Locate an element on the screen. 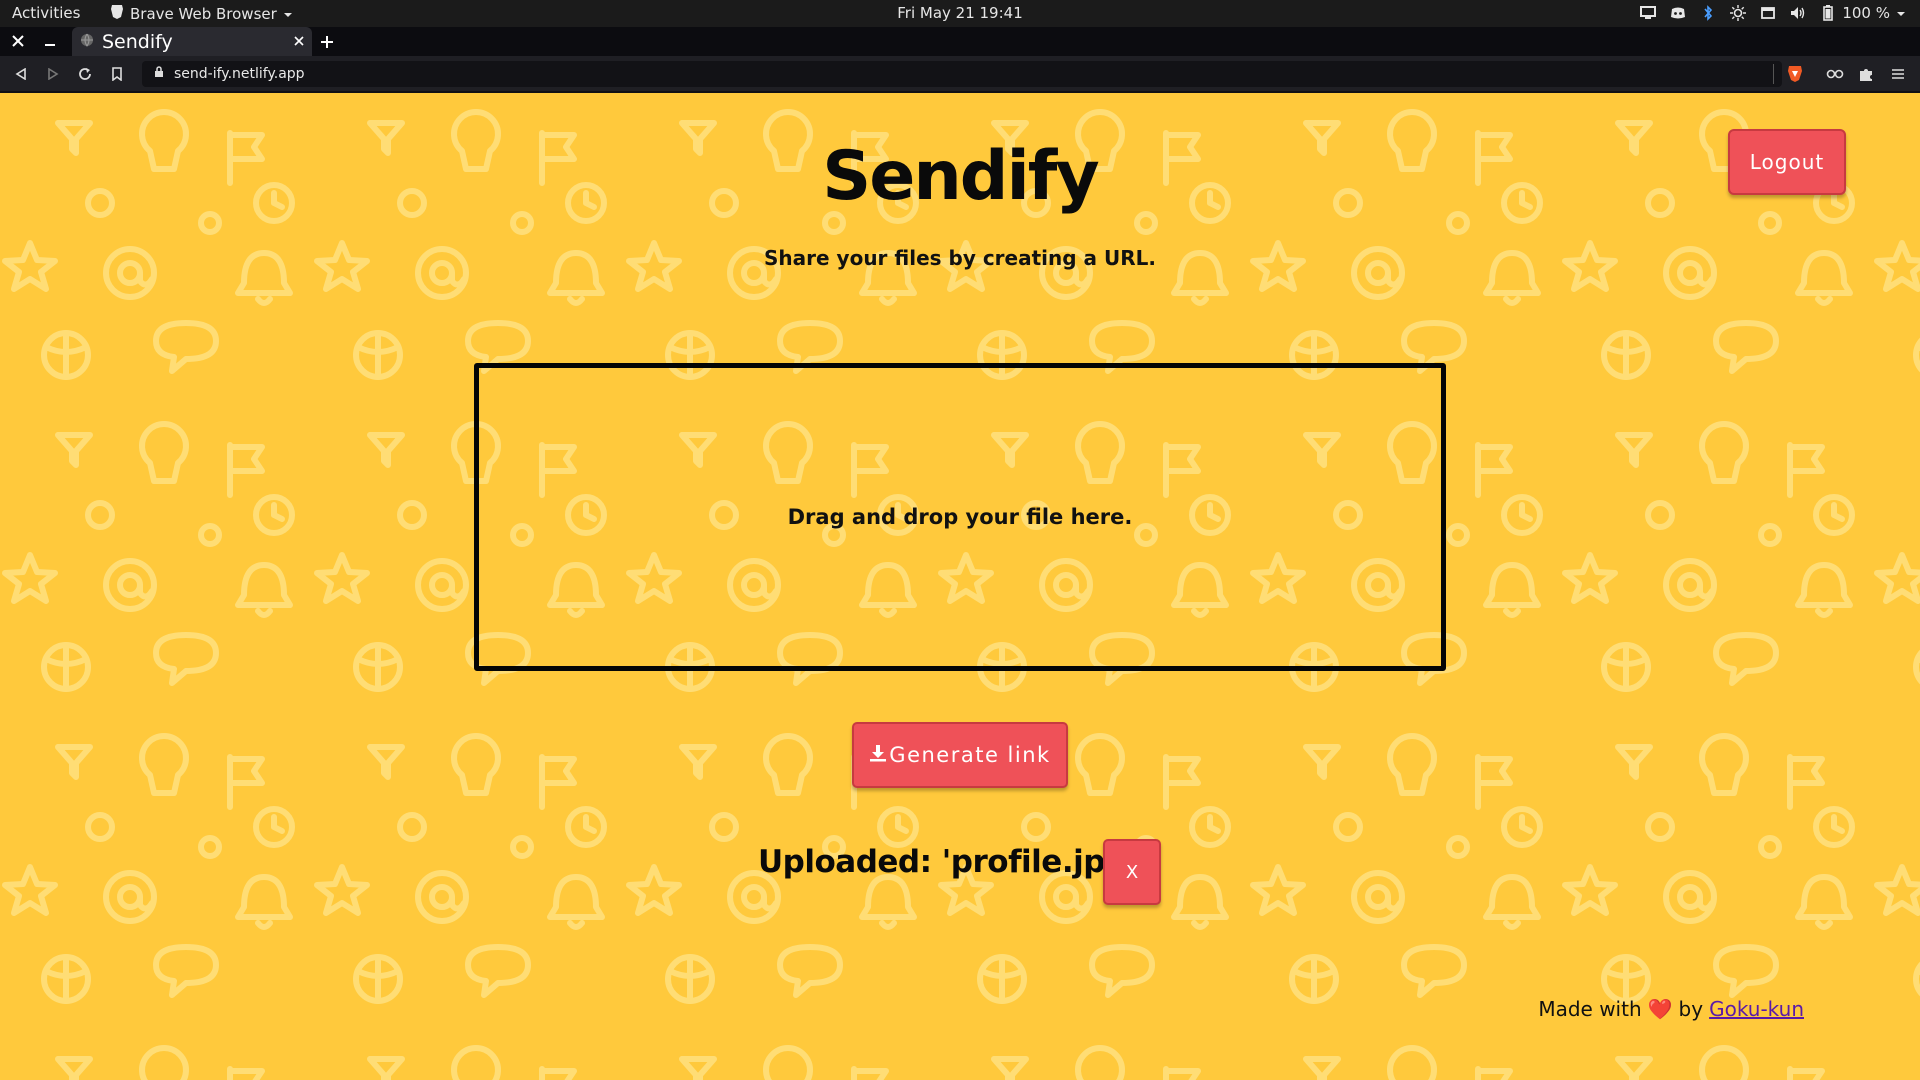  system-tray: 100 % is located at coordinates (1773, 13).